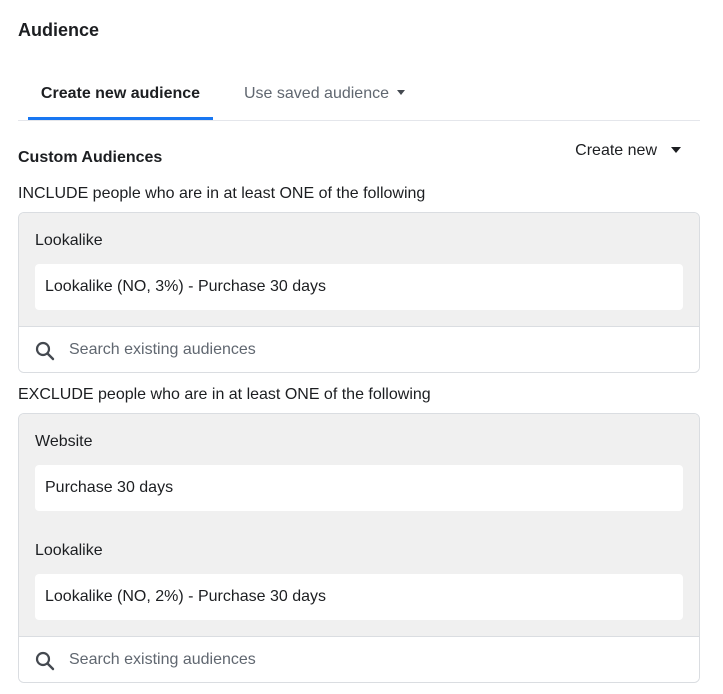 Image resolution: width=723 pixels, height=694 pixels. What do you see at coordinates (316, 93) in the screenshot?
I see `tab-use-saved-audience-label: Use saved audience` at bounding box center [316, 93].